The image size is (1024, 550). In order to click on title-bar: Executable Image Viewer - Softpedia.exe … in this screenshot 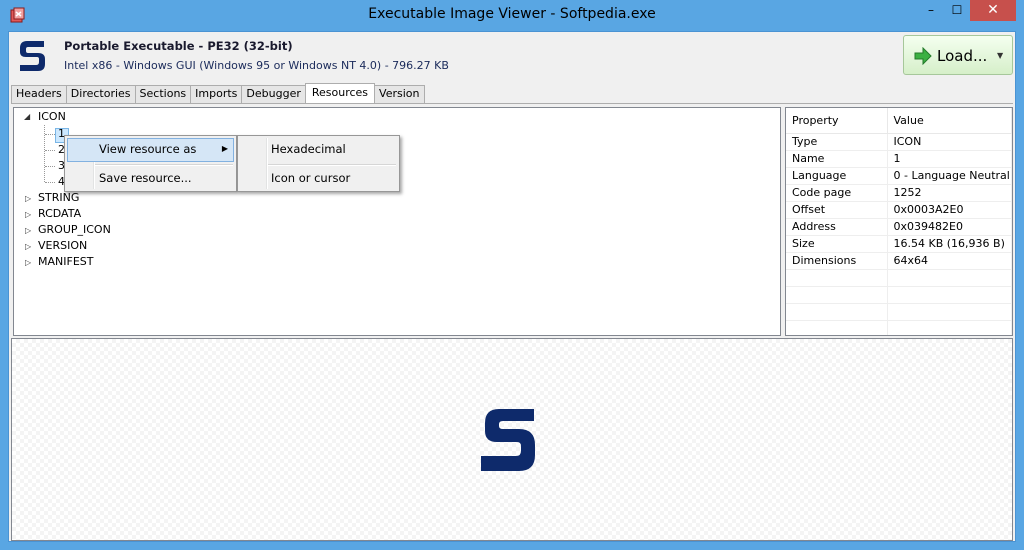, I will do `click(512, 15)`.